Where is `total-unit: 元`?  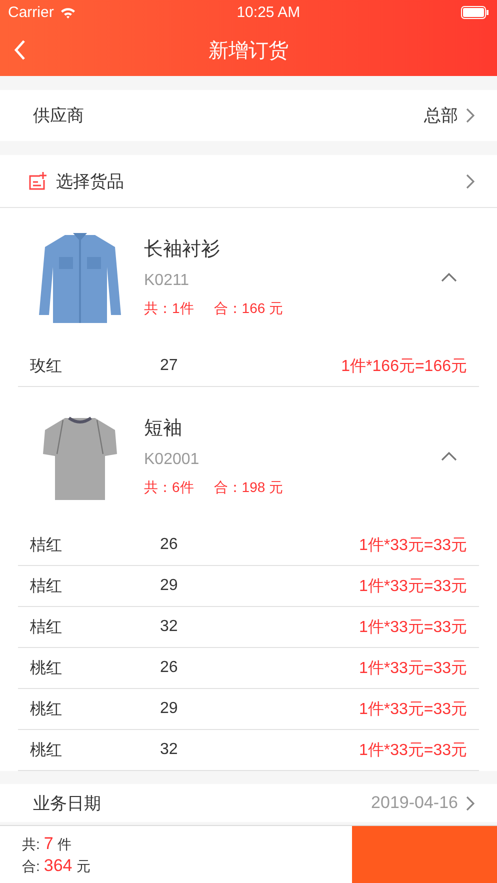
total-unit: 元 is located at coordinates (83, 867).